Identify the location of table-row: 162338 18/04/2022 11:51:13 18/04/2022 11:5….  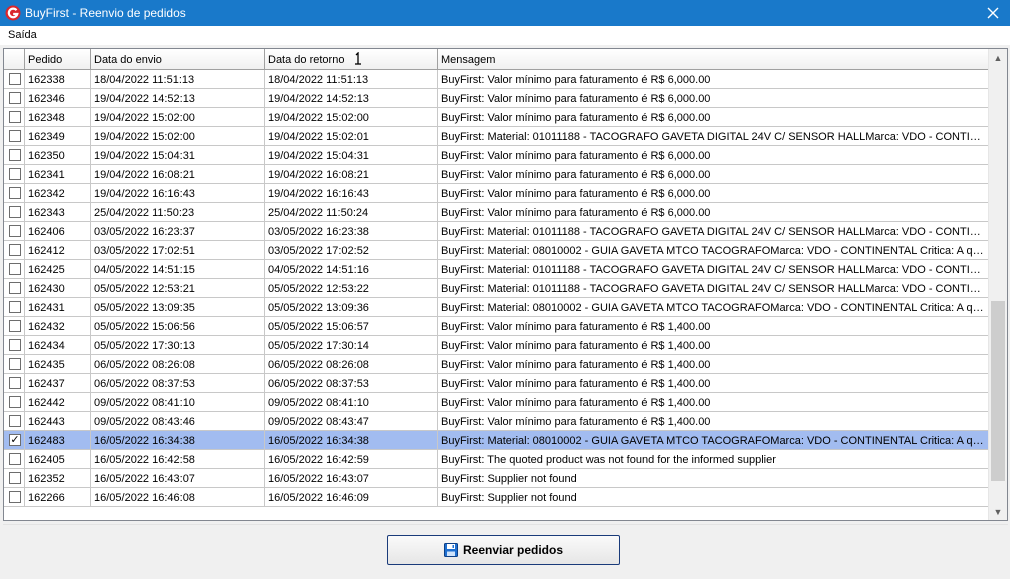
(496, 79).